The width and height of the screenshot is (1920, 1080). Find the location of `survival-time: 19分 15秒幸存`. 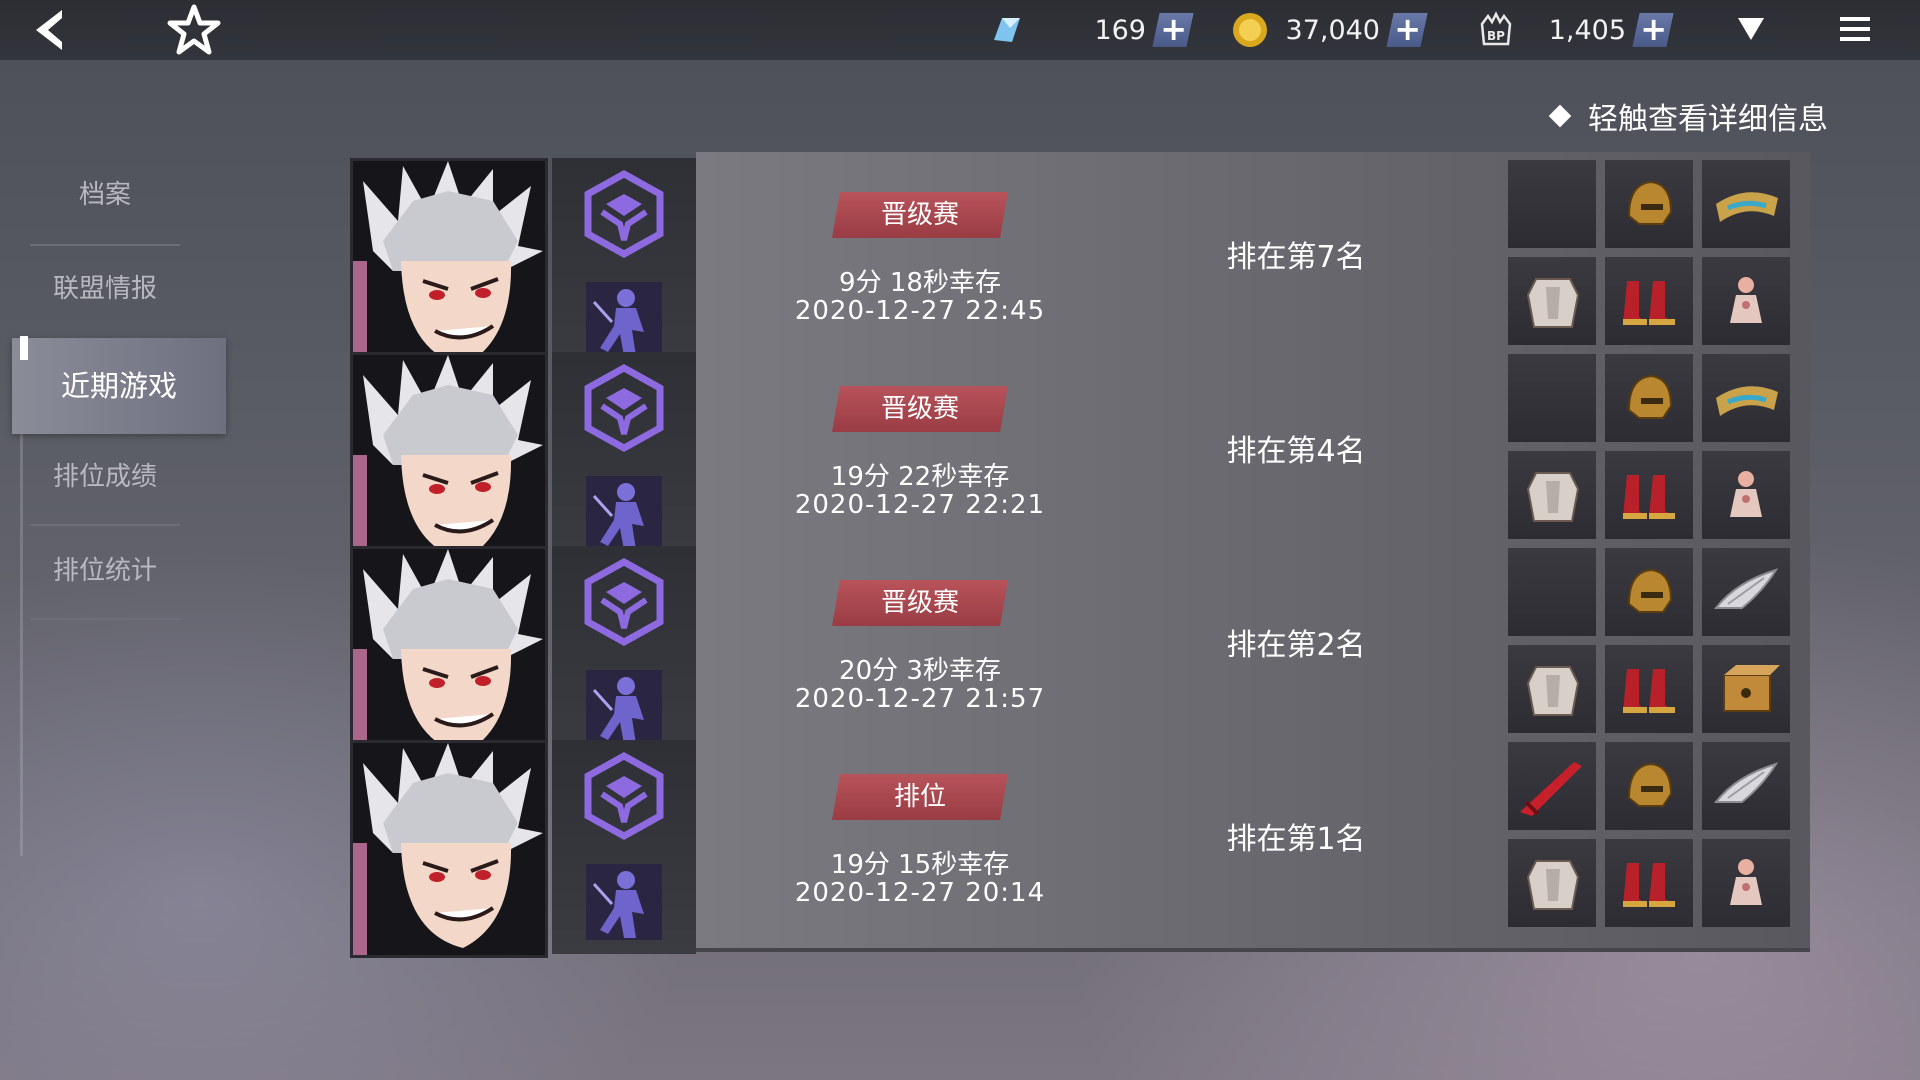

survival-time: 19分 15秒幸存 is located at coordinates (920, 865).